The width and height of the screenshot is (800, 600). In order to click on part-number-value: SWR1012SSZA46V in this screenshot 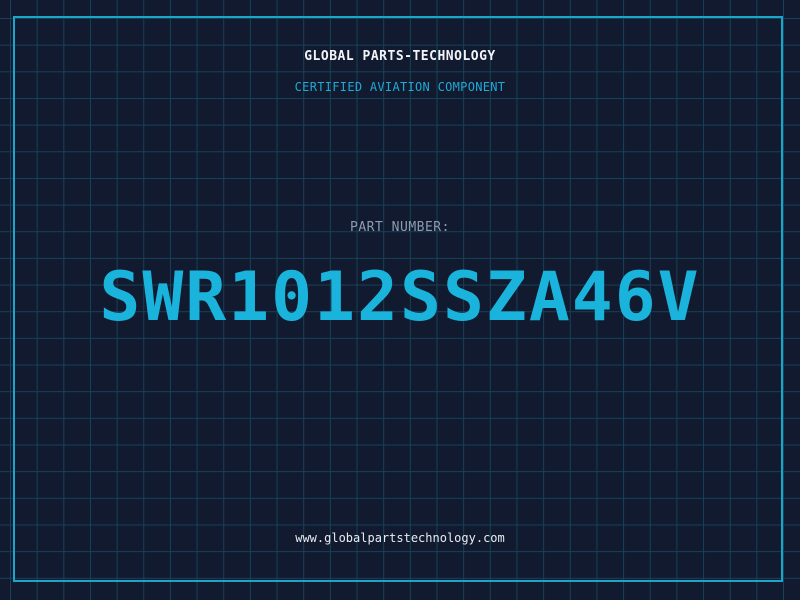, I will do `click(400, 297)`.